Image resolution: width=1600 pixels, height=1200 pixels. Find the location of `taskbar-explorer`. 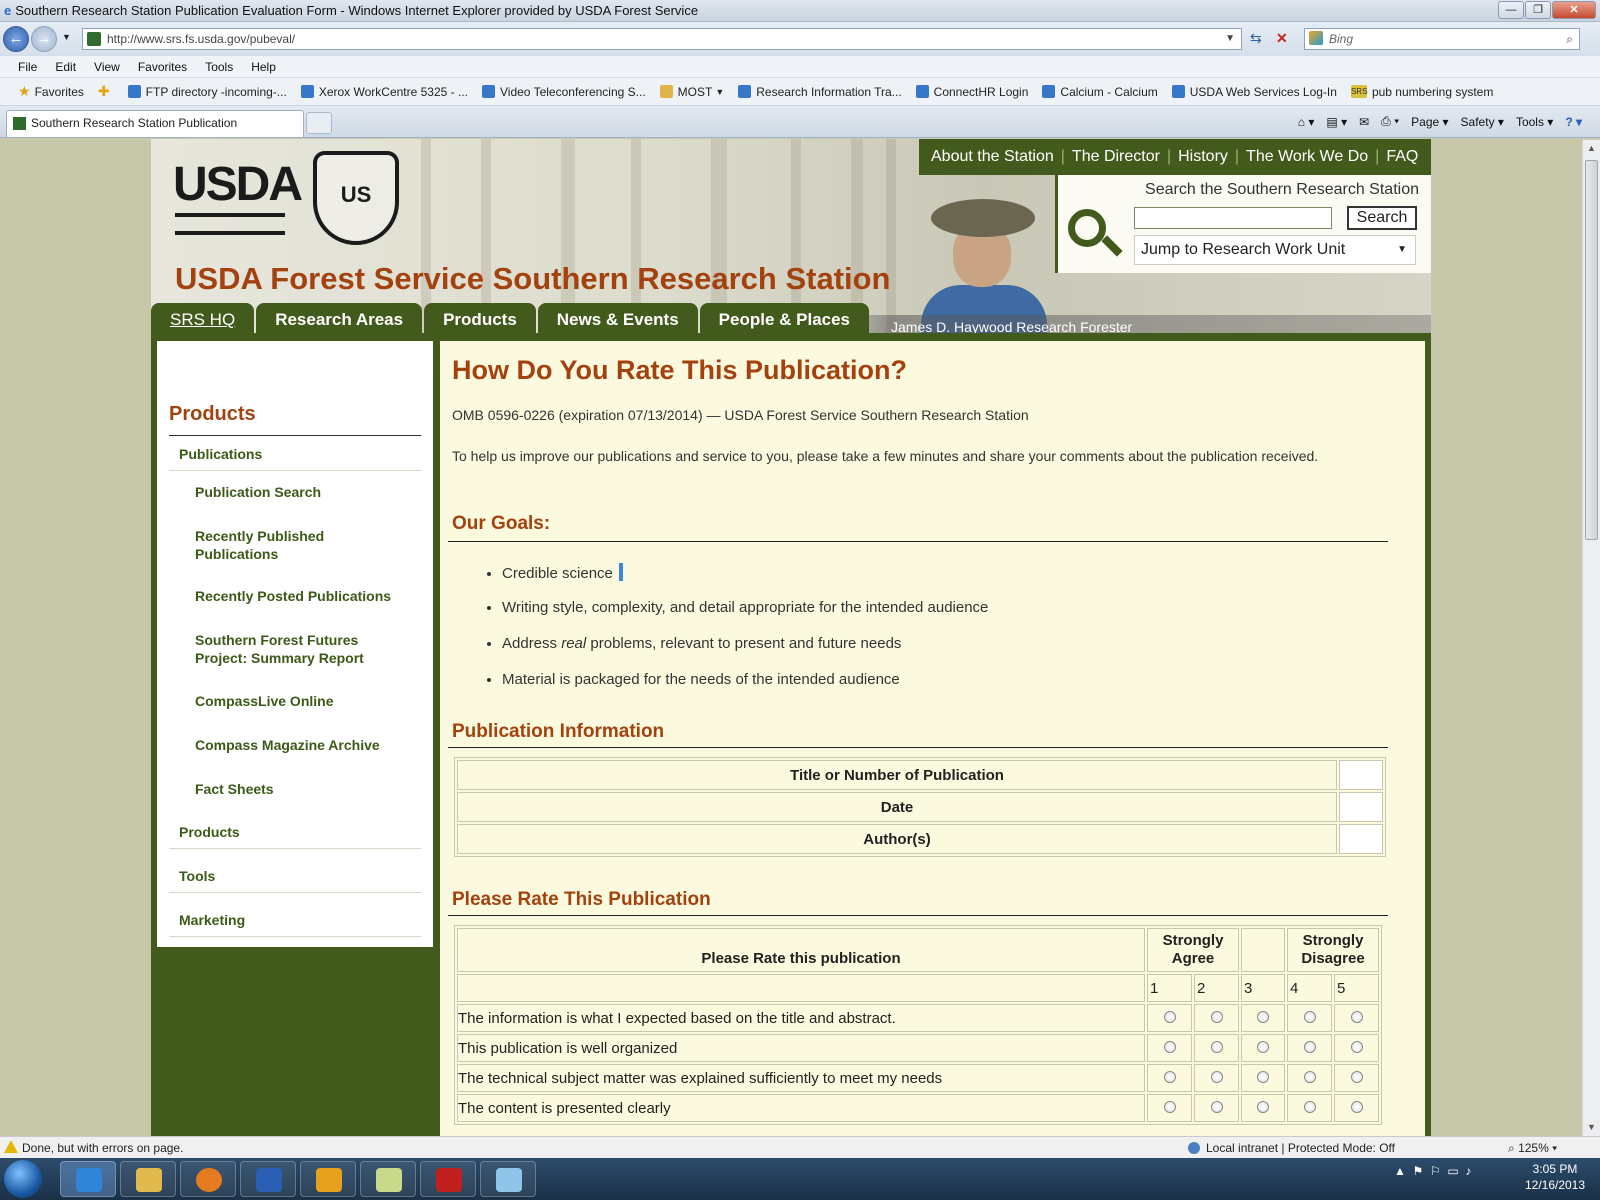

taskbar-explorer is located at coordinates (148, 1179).